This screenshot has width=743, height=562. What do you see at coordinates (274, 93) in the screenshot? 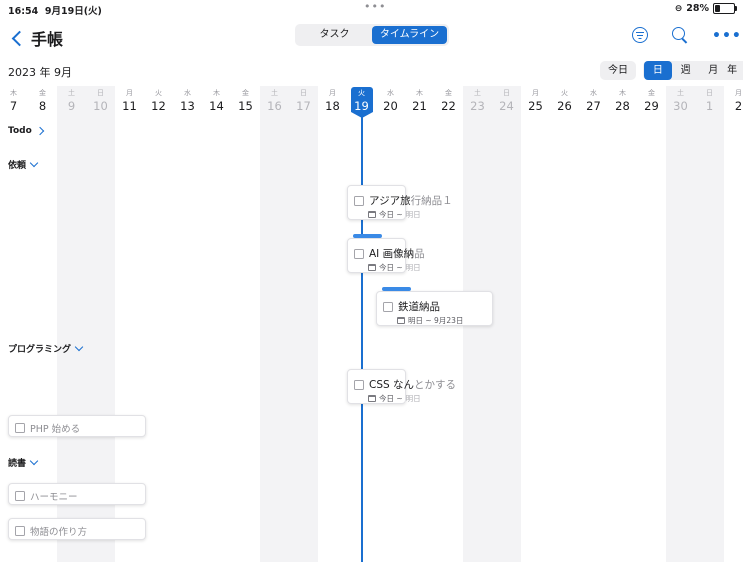
I see `weekday-label: 土` at bounding box center [274, 93].